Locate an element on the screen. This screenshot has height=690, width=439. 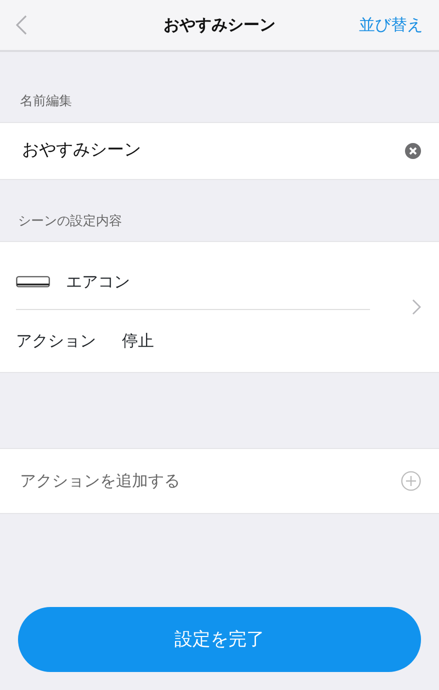
name-input: おやすみシーン is located at coordinates (213, 151).